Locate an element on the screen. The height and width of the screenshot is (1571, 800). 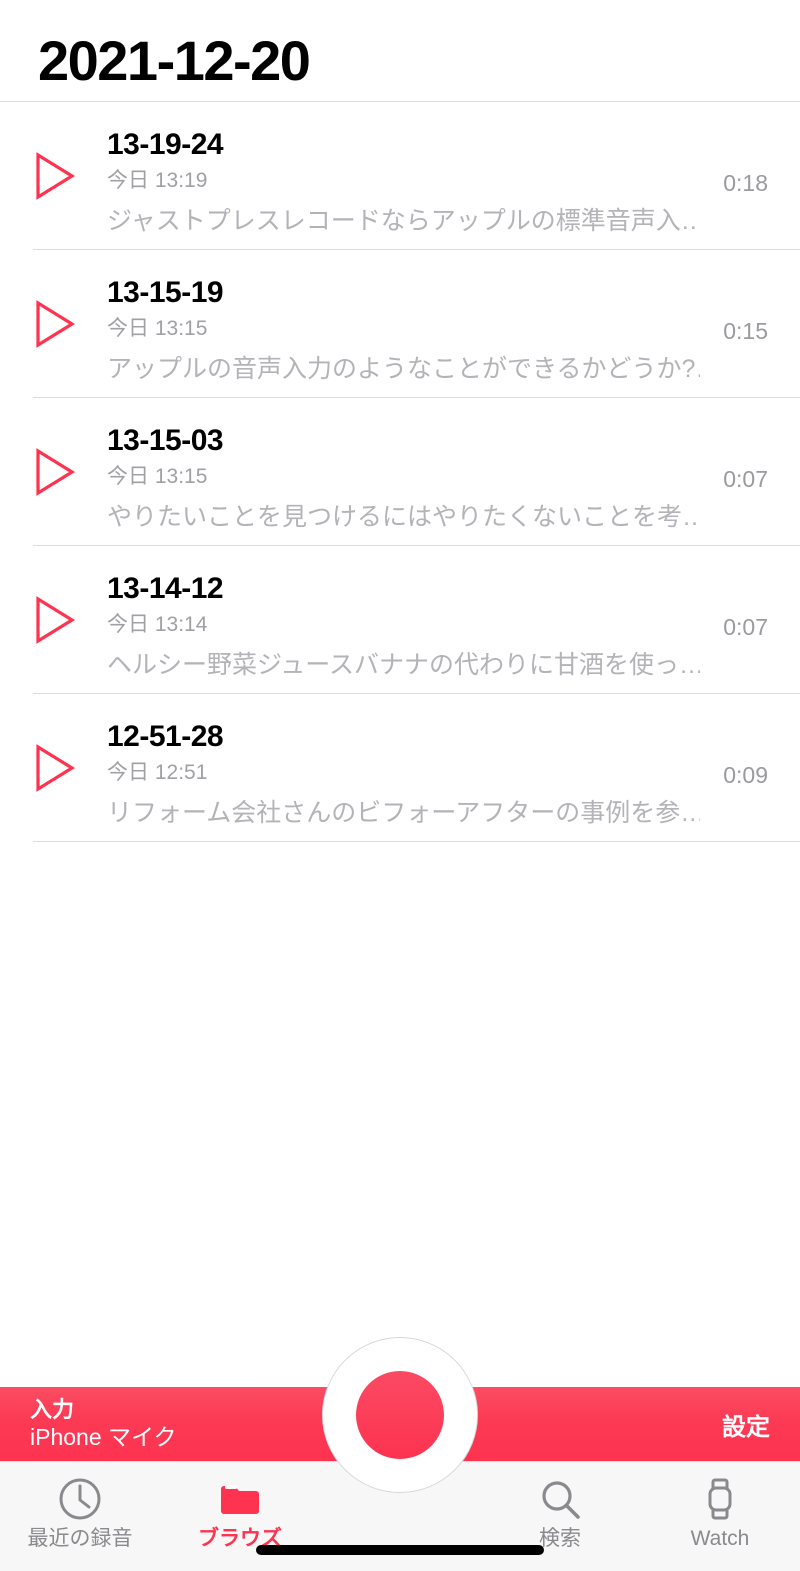
clock-icon is located at coordinates (80, 1499).